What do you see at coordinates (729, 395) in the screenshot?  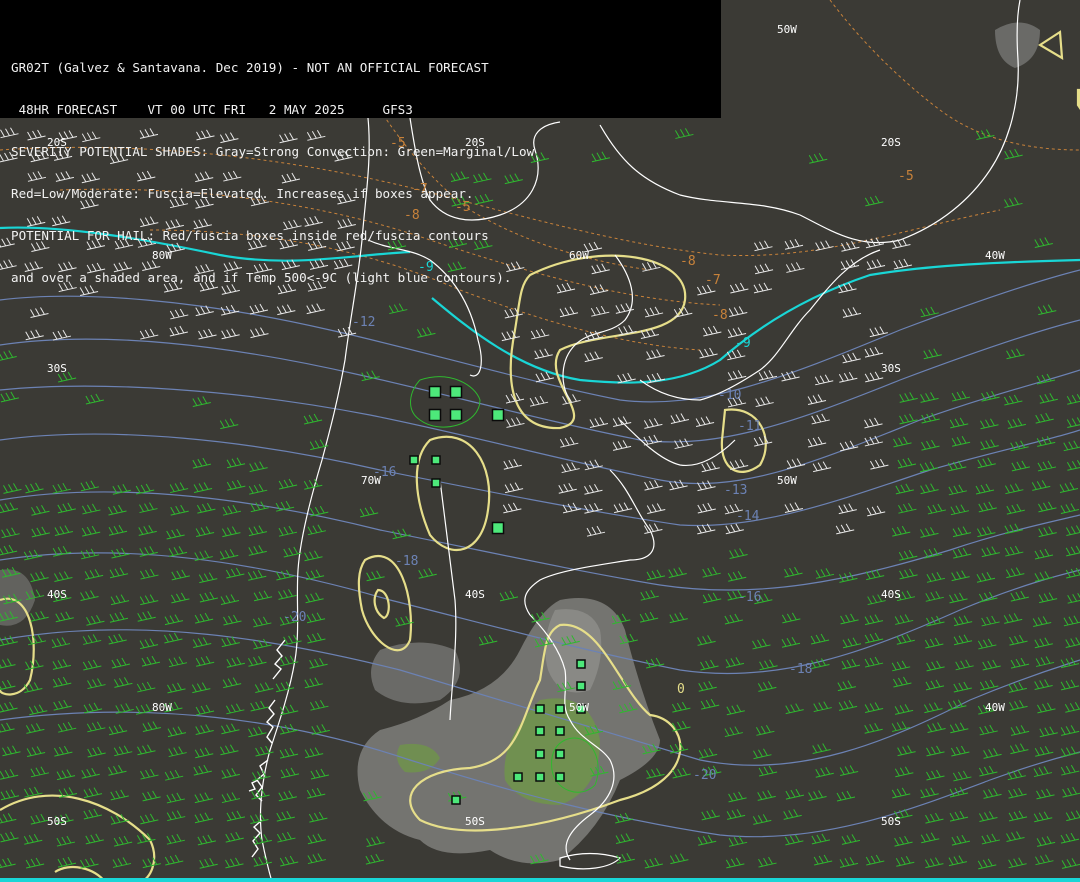 I see `temp-label-blue: -10` at bounding box center [729, 395].